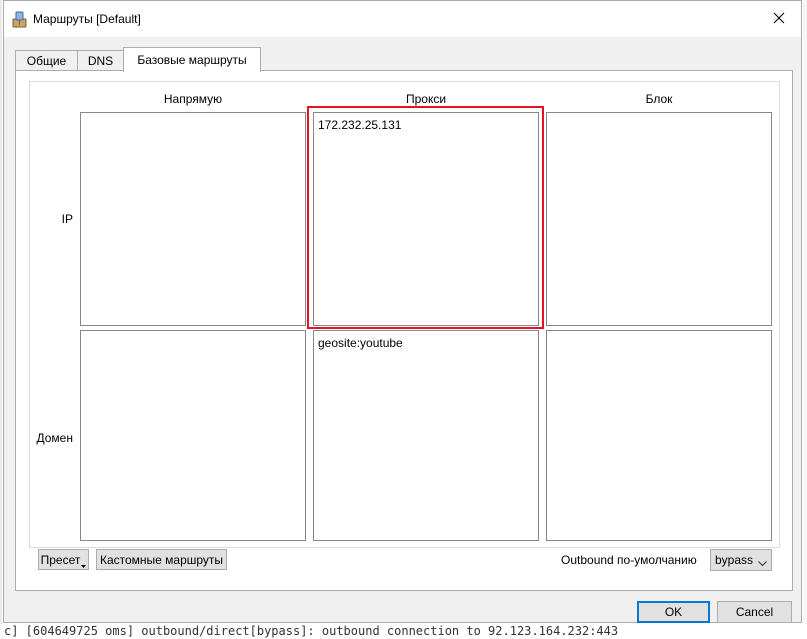 The image size is (807, 639). I want to click on close-icon, so click(779, 19).